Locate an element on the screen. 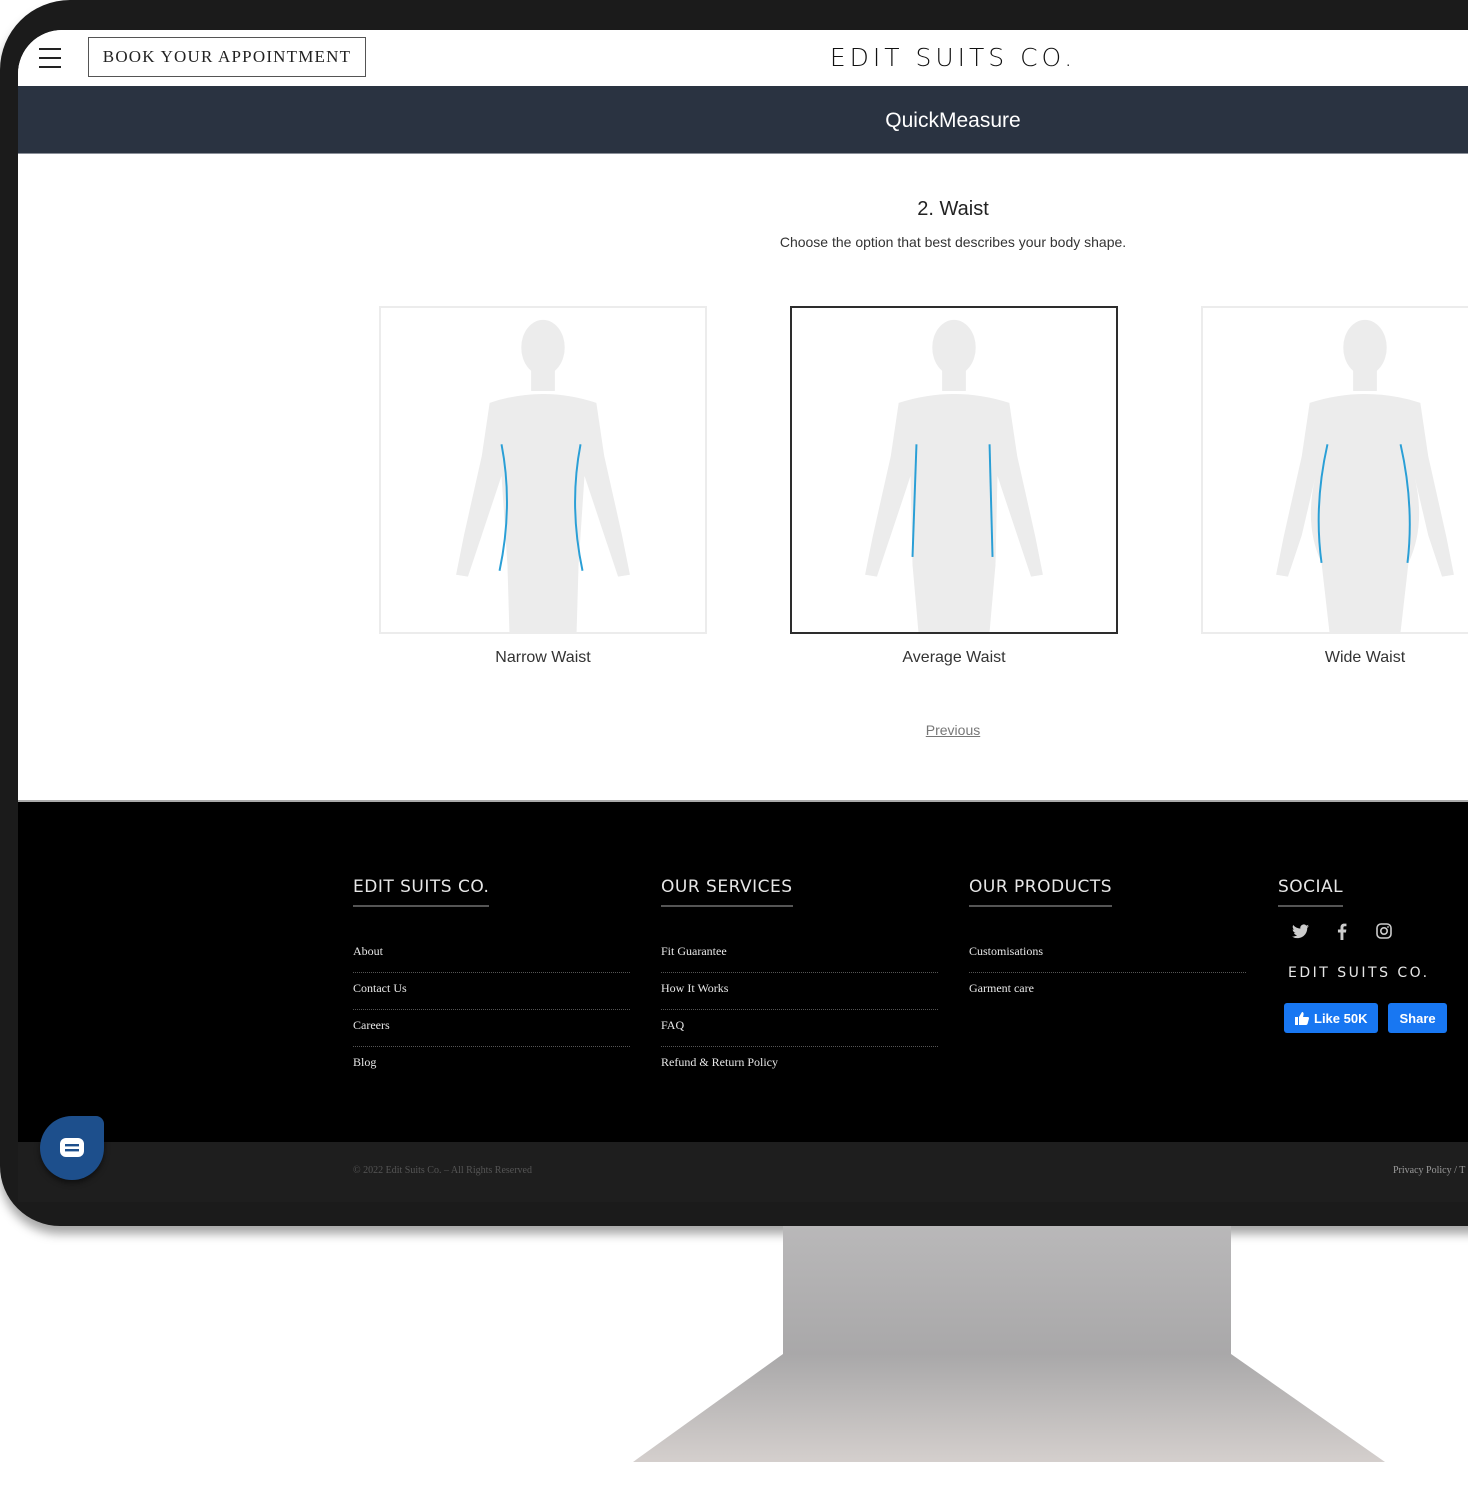 This screenshot has width=1468, height=1486. body-silhouette-average-icon is located at coordinates (954, 475).